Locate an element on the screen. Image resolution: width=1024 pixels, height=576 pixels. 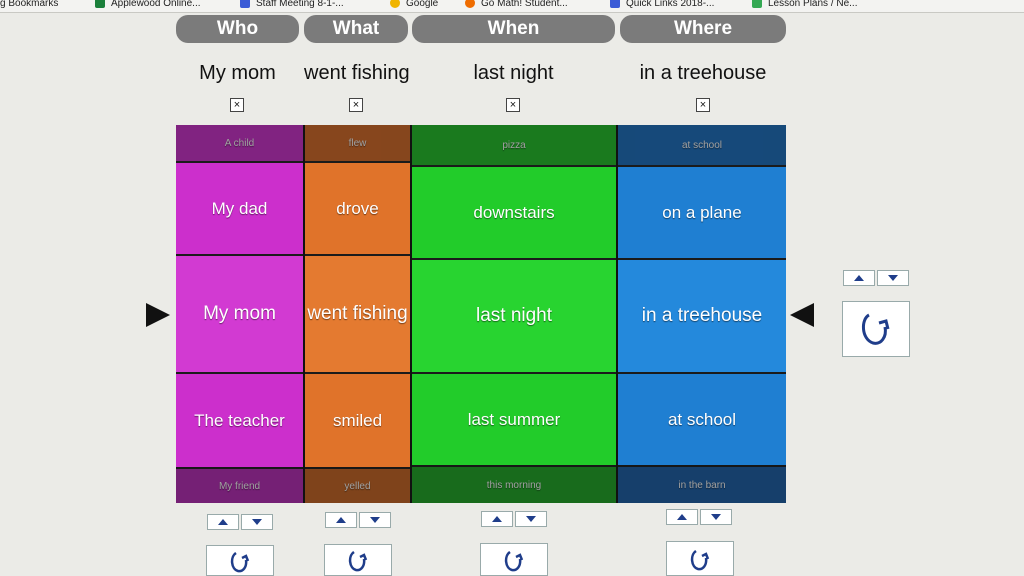
where-spin-button is located at coordinates (700, 558).